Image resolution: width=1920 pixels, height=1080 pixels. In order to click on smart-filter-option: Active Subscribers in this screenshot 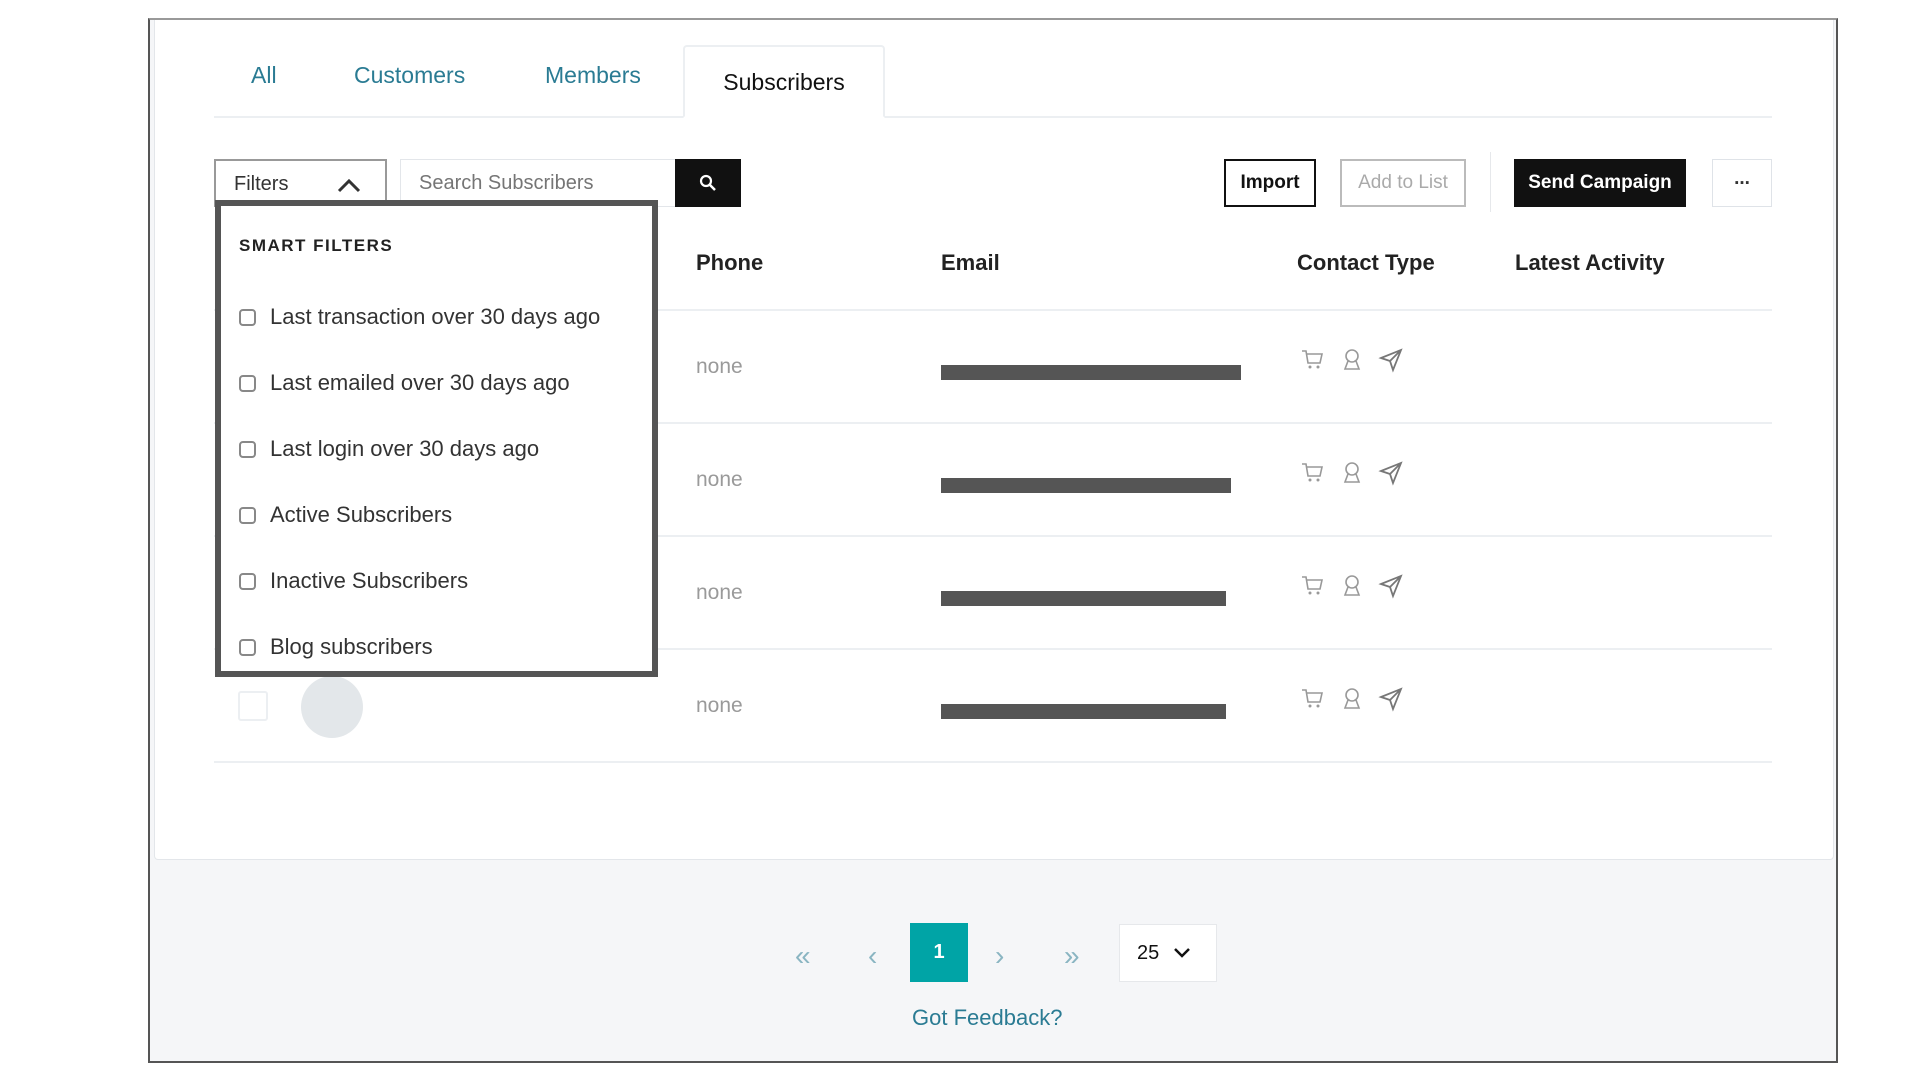, I will do `click(345, 515)`.